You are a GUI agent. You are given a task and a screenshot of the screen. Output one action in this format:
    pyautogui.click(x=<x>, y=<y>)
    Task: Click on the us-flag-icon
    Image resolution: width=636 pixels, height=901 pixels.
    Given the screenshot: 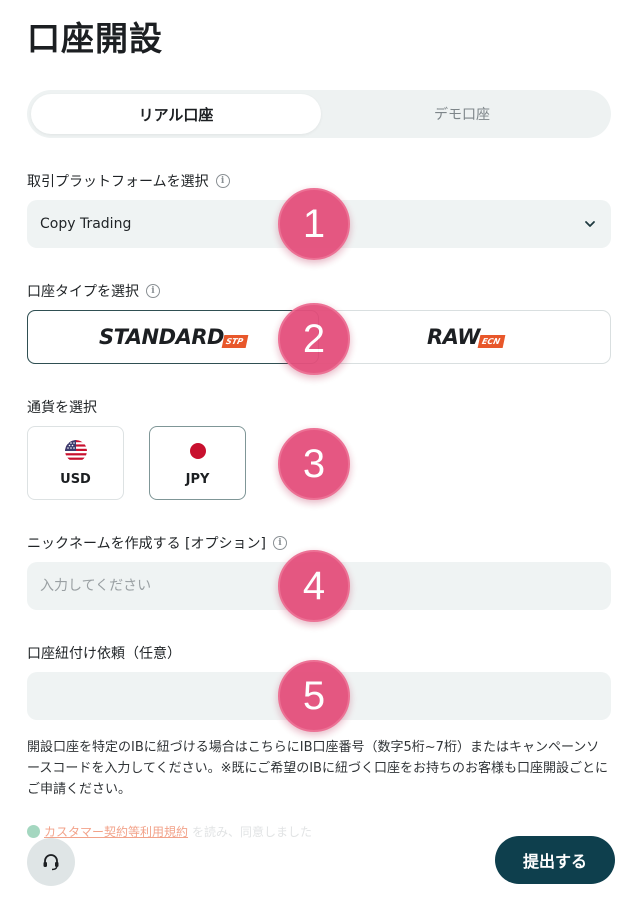 What is the action you would take?
    pyautogui.click(x=75, y=450)
    